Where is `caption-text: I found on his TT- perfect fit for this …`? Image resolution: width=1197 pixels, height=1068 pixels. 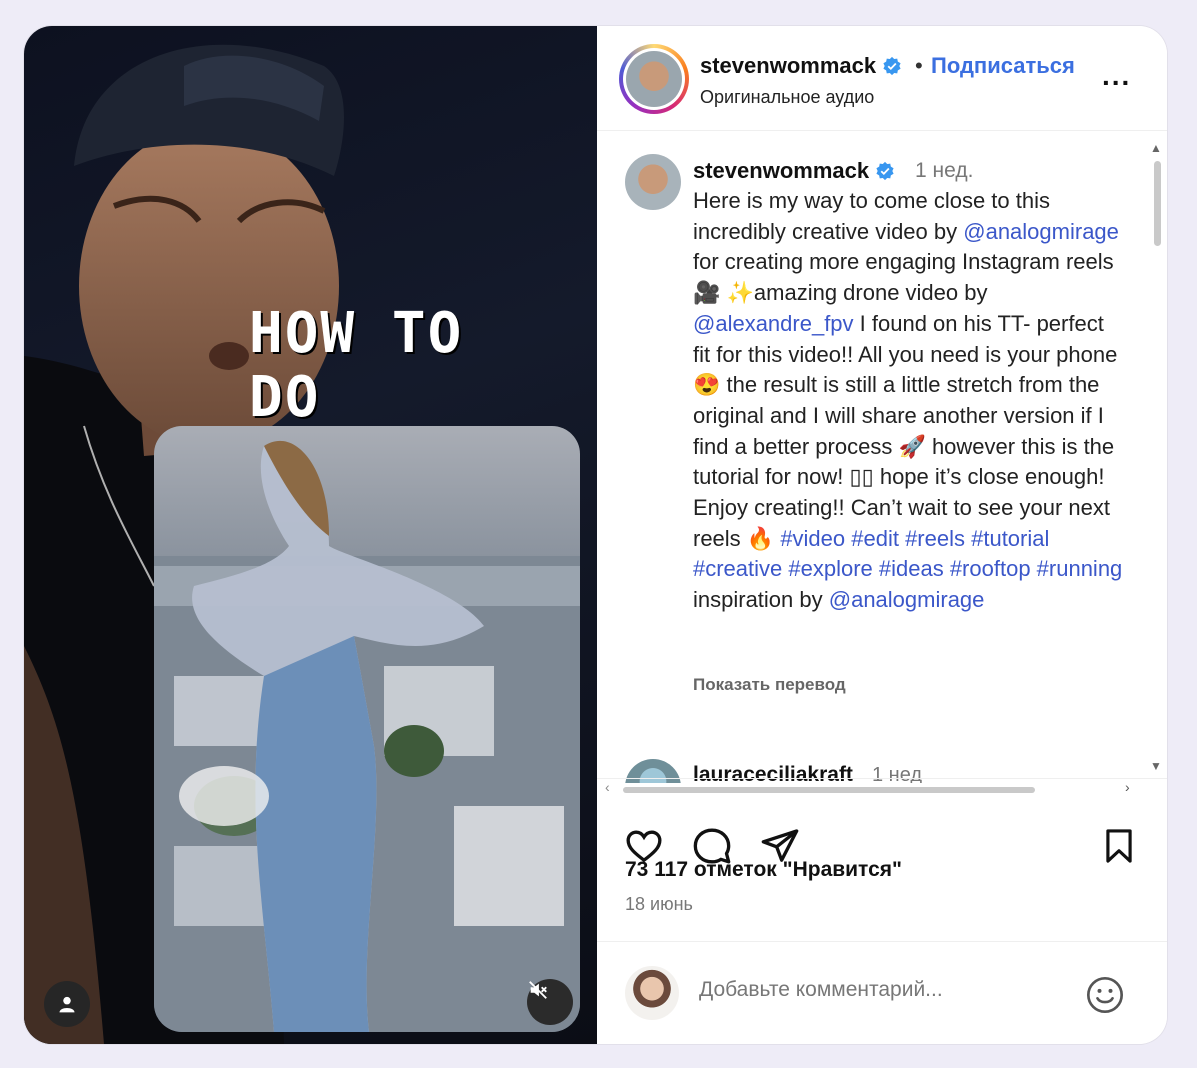
caption-text: I found on his TT- perfect fit for this … is located at coordinates (905, 430).